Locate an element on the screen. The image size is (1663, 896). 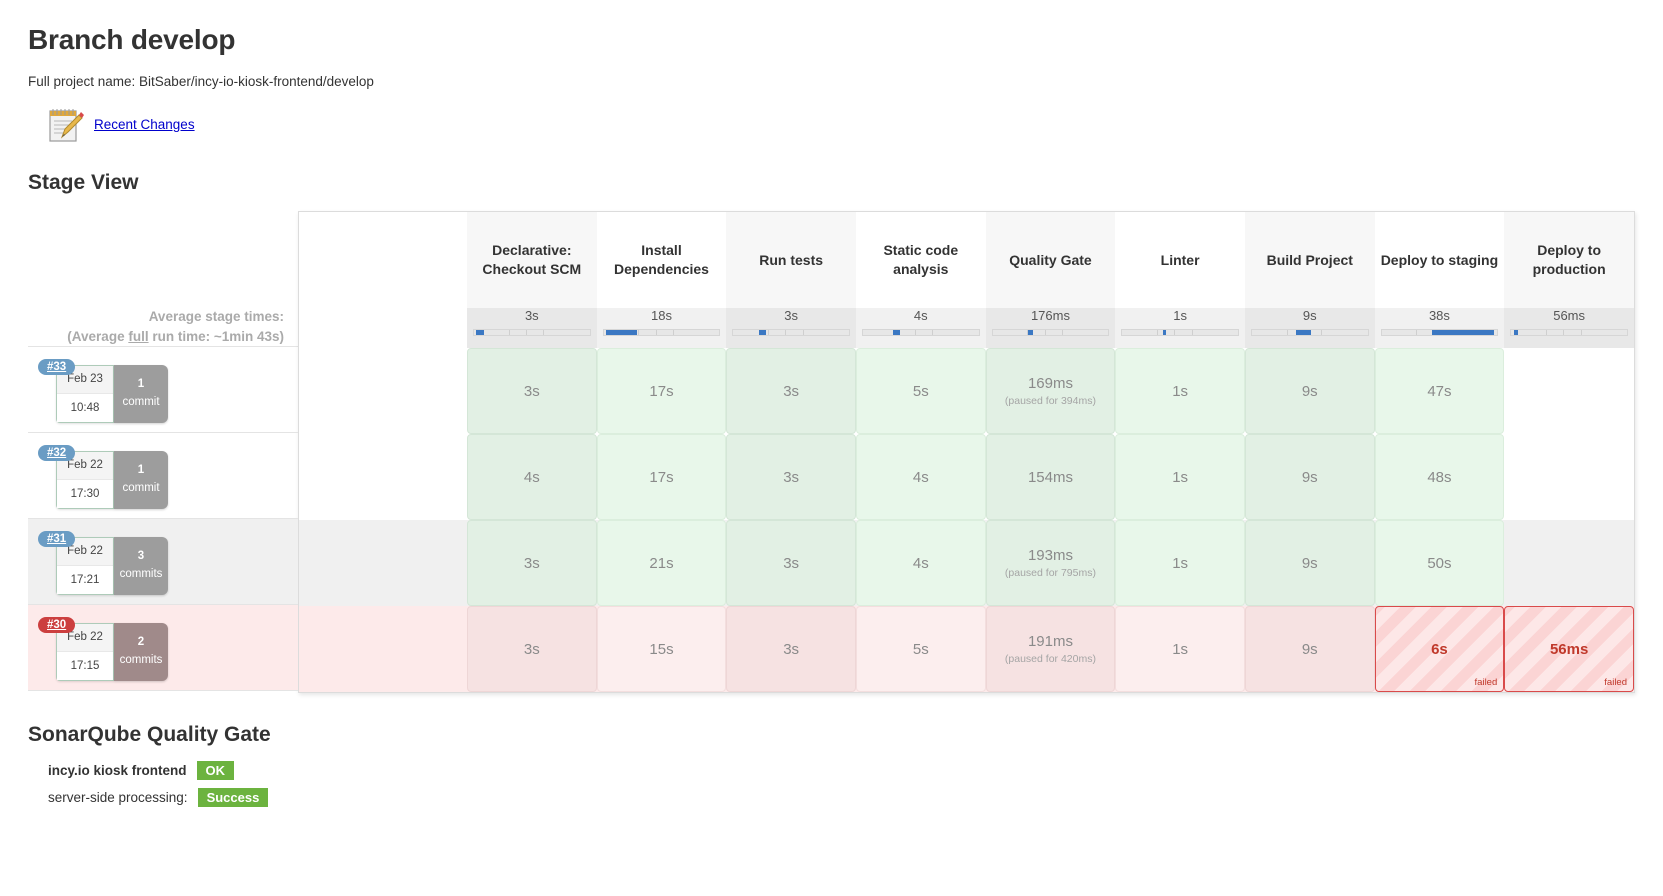
stage-cell-duration: 15s is located at coordinates (661, 649).